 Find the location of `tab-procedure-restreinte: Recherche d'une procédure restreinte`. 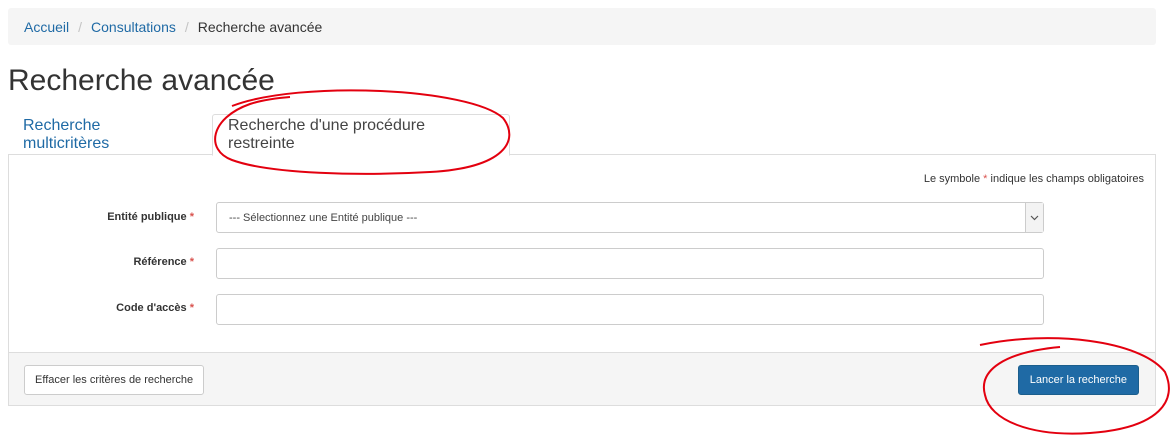

tab-procedure-restreinte: Recherche d'une procédure restreinte is located at coordinates (361, 135).